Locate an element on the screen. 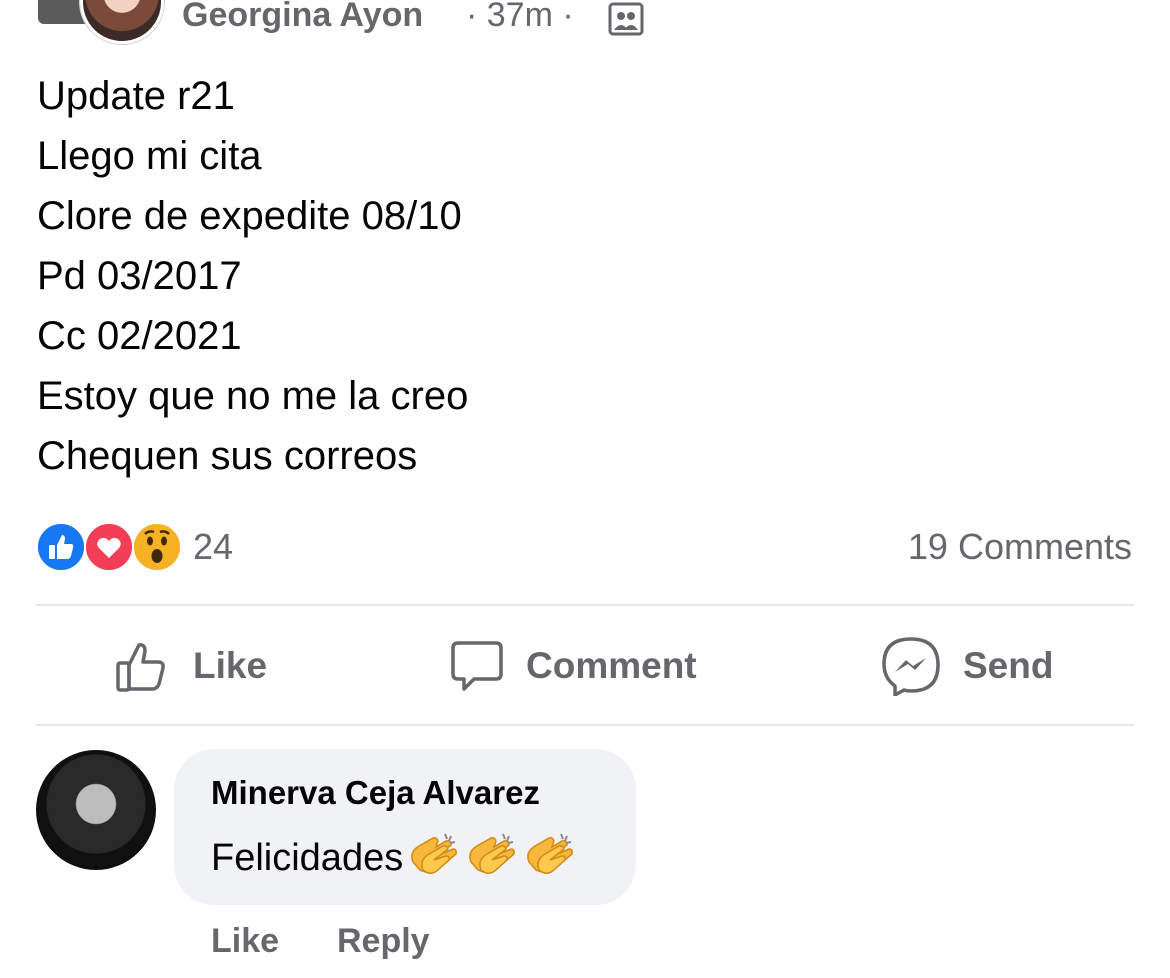  comment-label: Comment is located at coordinates (611, 665).